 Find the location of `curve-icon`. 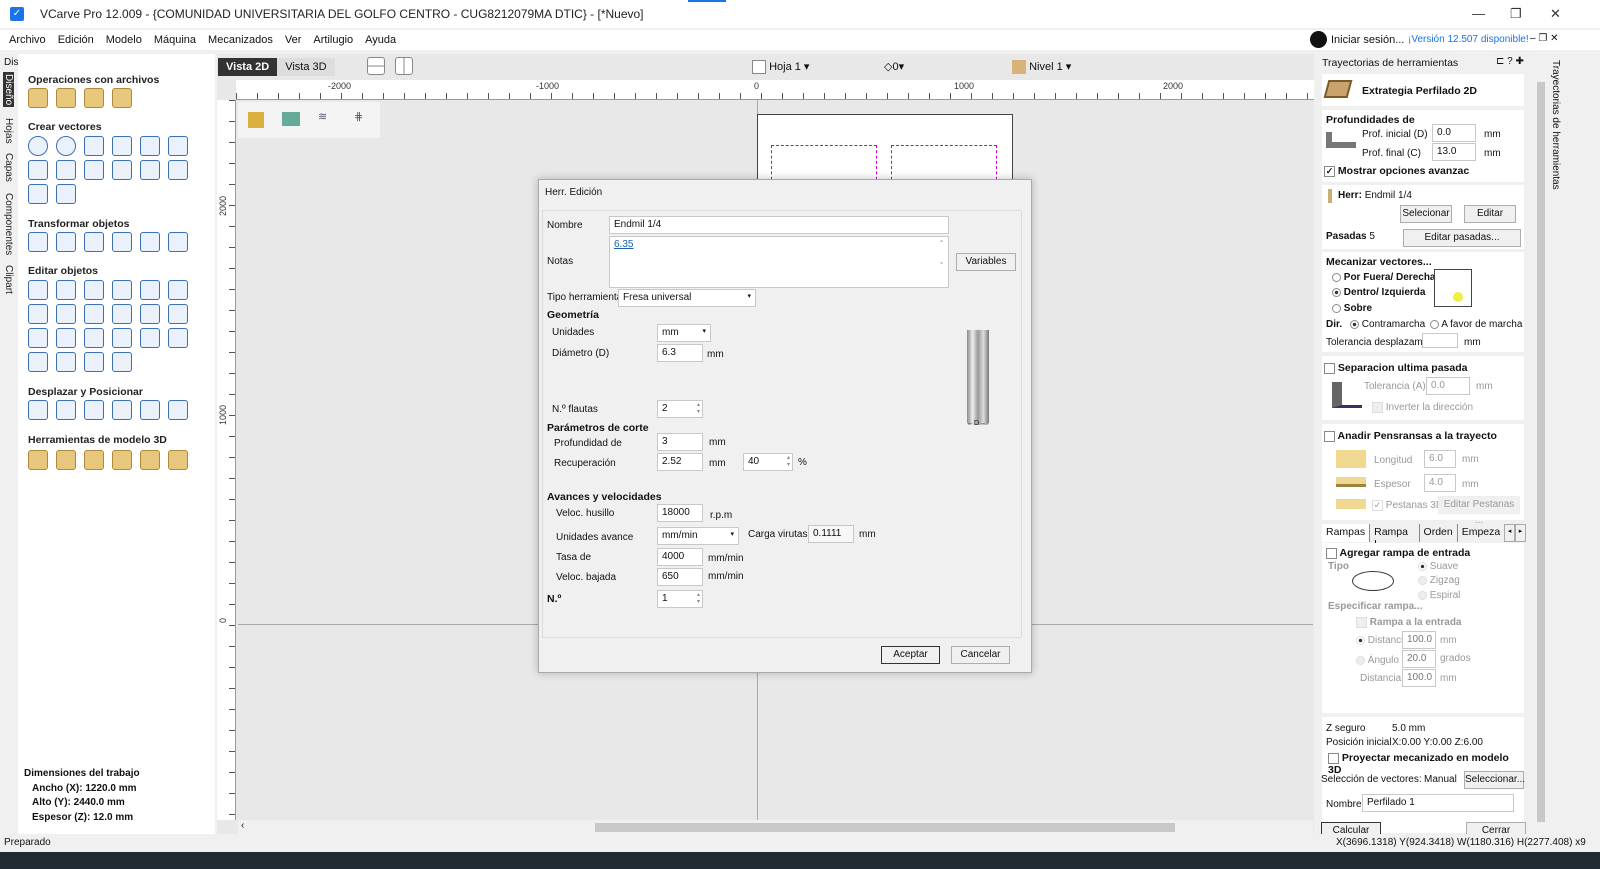

curve-icon is located at coordinates (66, 170).